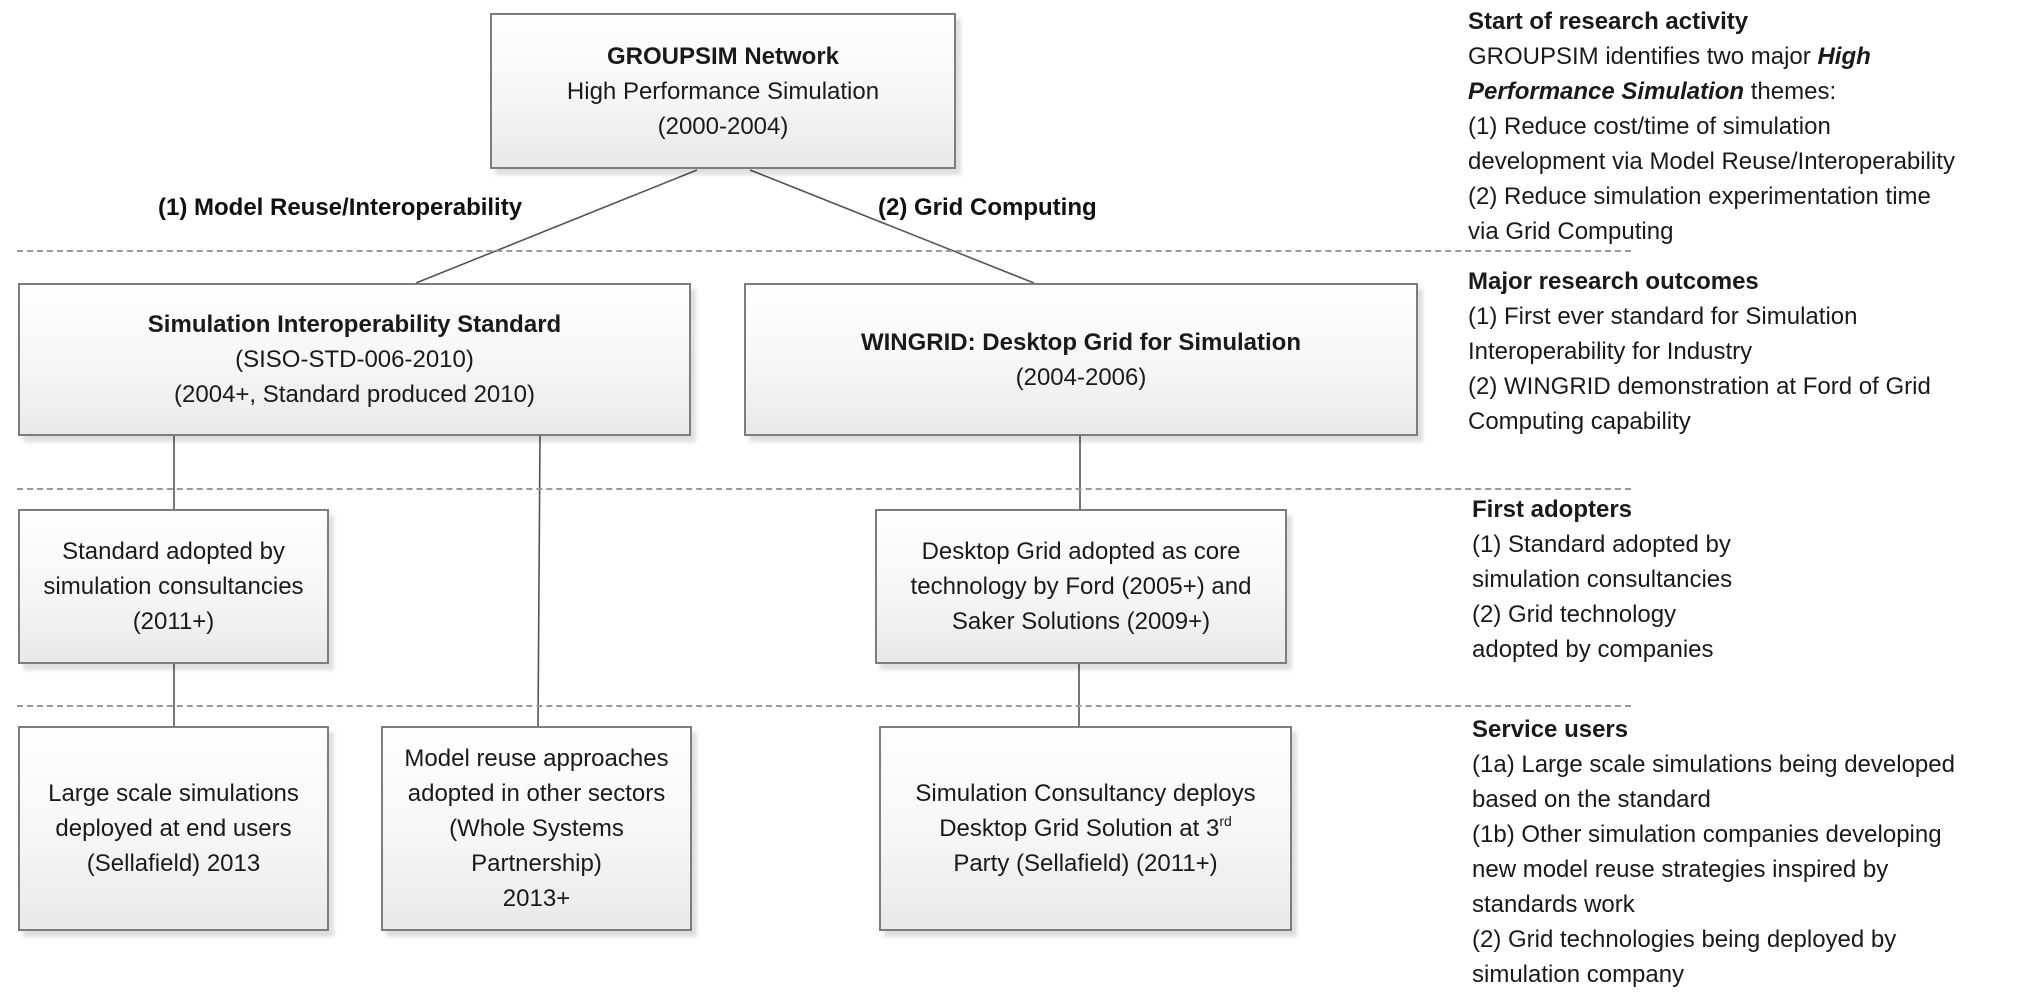  What do you see at coordinates (1574, 614) in the screenshot?
I see `side-note-line: (2) Grid technology` at bounding box center [1574, 614].